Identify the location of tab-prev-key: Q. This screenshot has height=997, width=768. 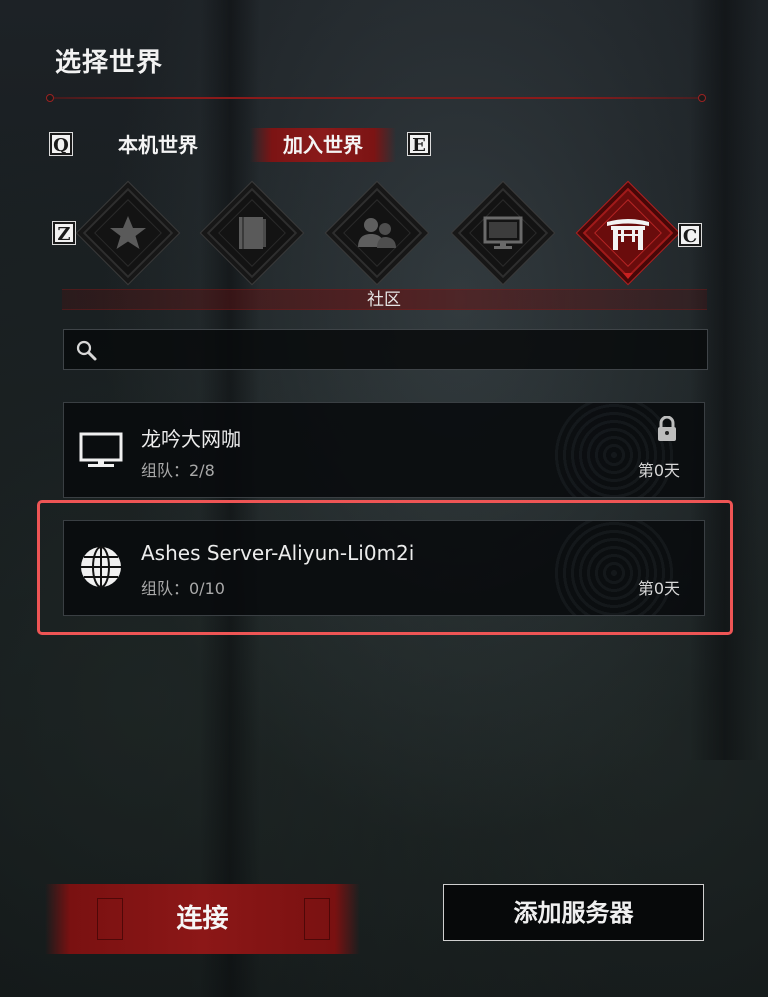
(61, 144).